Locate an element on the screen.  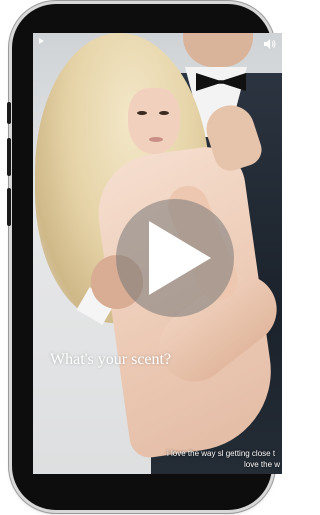
play-button is located at coordinates (175, 258).